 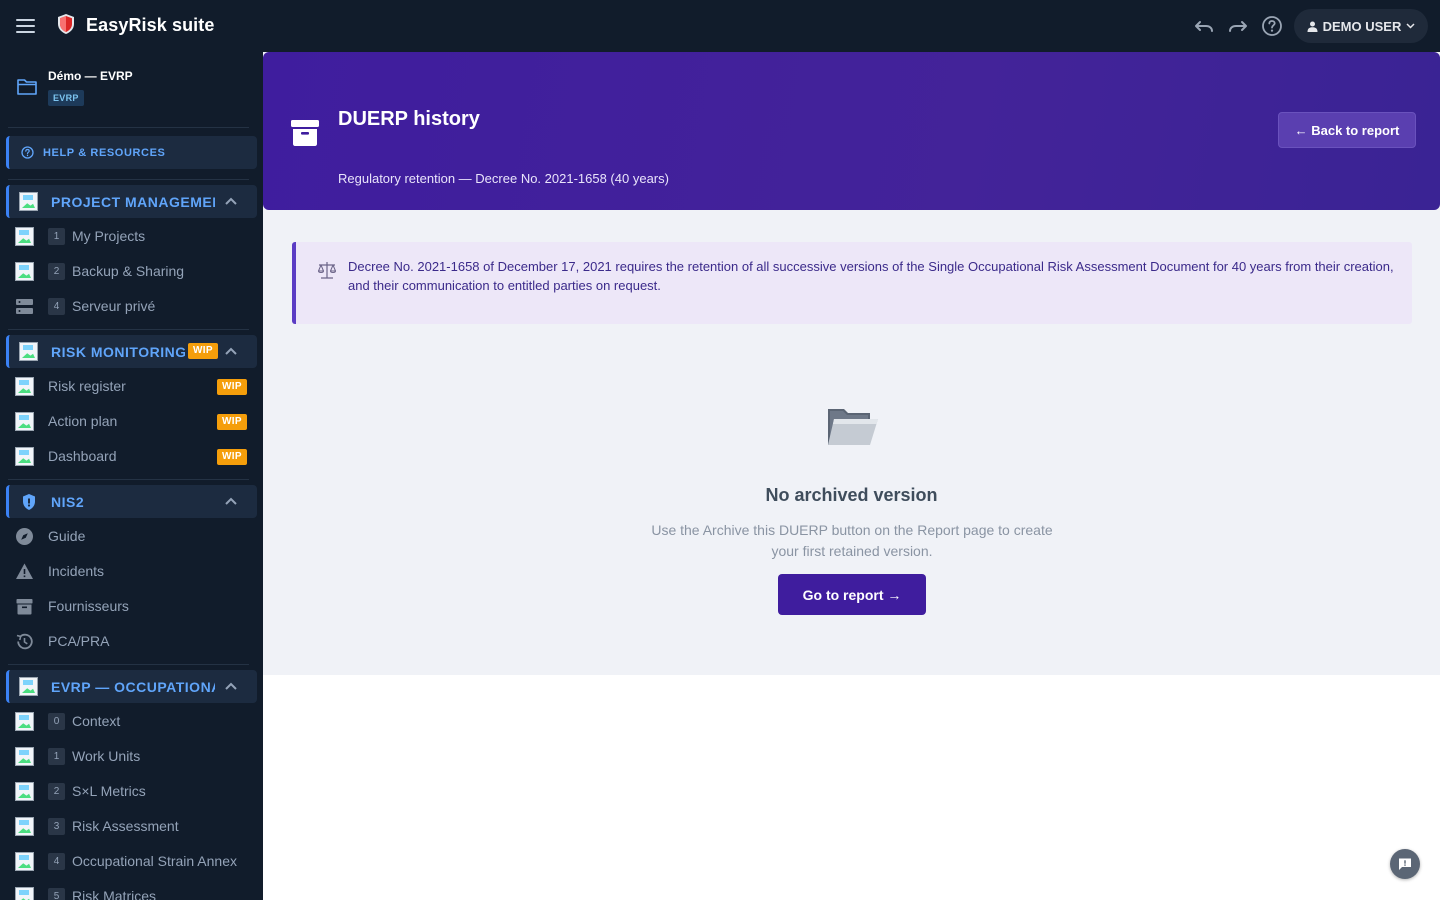 What do you see at coordinates (851, 495) in the screenshot?
I see `empty-state-title: No archived version` at bounding box center [851, 495].